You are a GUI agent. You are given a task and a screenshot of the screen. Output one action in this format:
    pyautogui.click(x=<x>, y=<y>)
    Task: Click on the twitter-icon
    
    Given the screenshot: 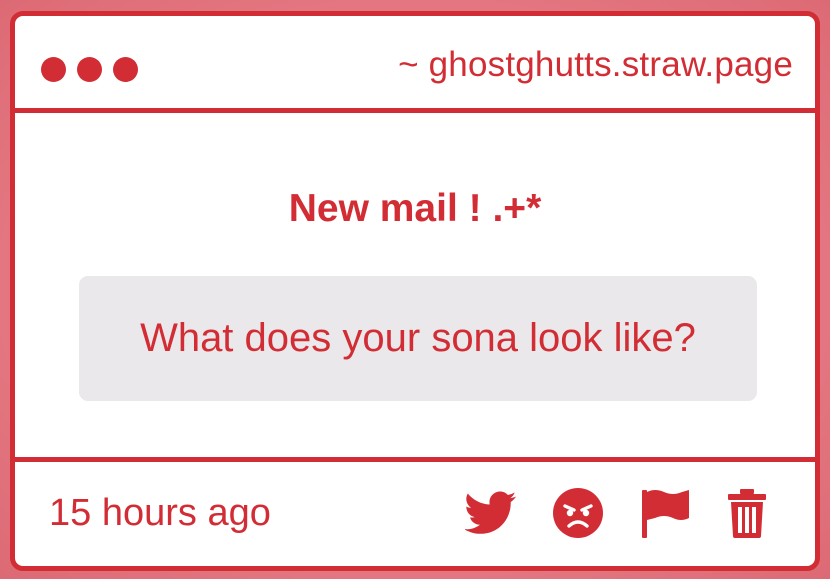 What is the action you would take?
    pyautogui.click(x=491, y=512)
    